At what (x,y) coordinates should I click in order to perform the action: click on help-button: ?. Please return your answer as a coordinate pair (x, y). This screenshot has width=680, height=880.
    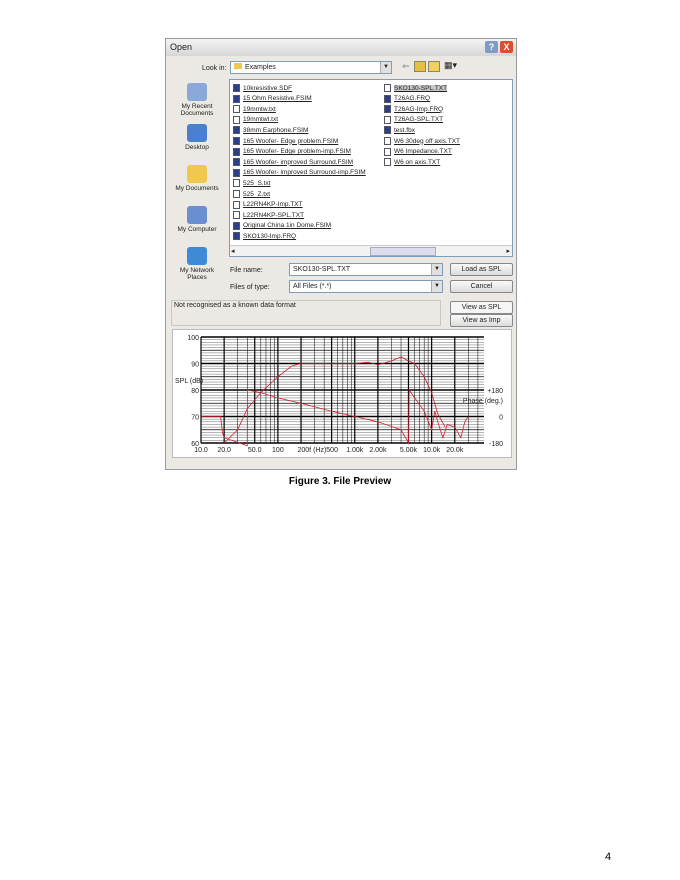
    Looking at the image, I should click on (491, 47).